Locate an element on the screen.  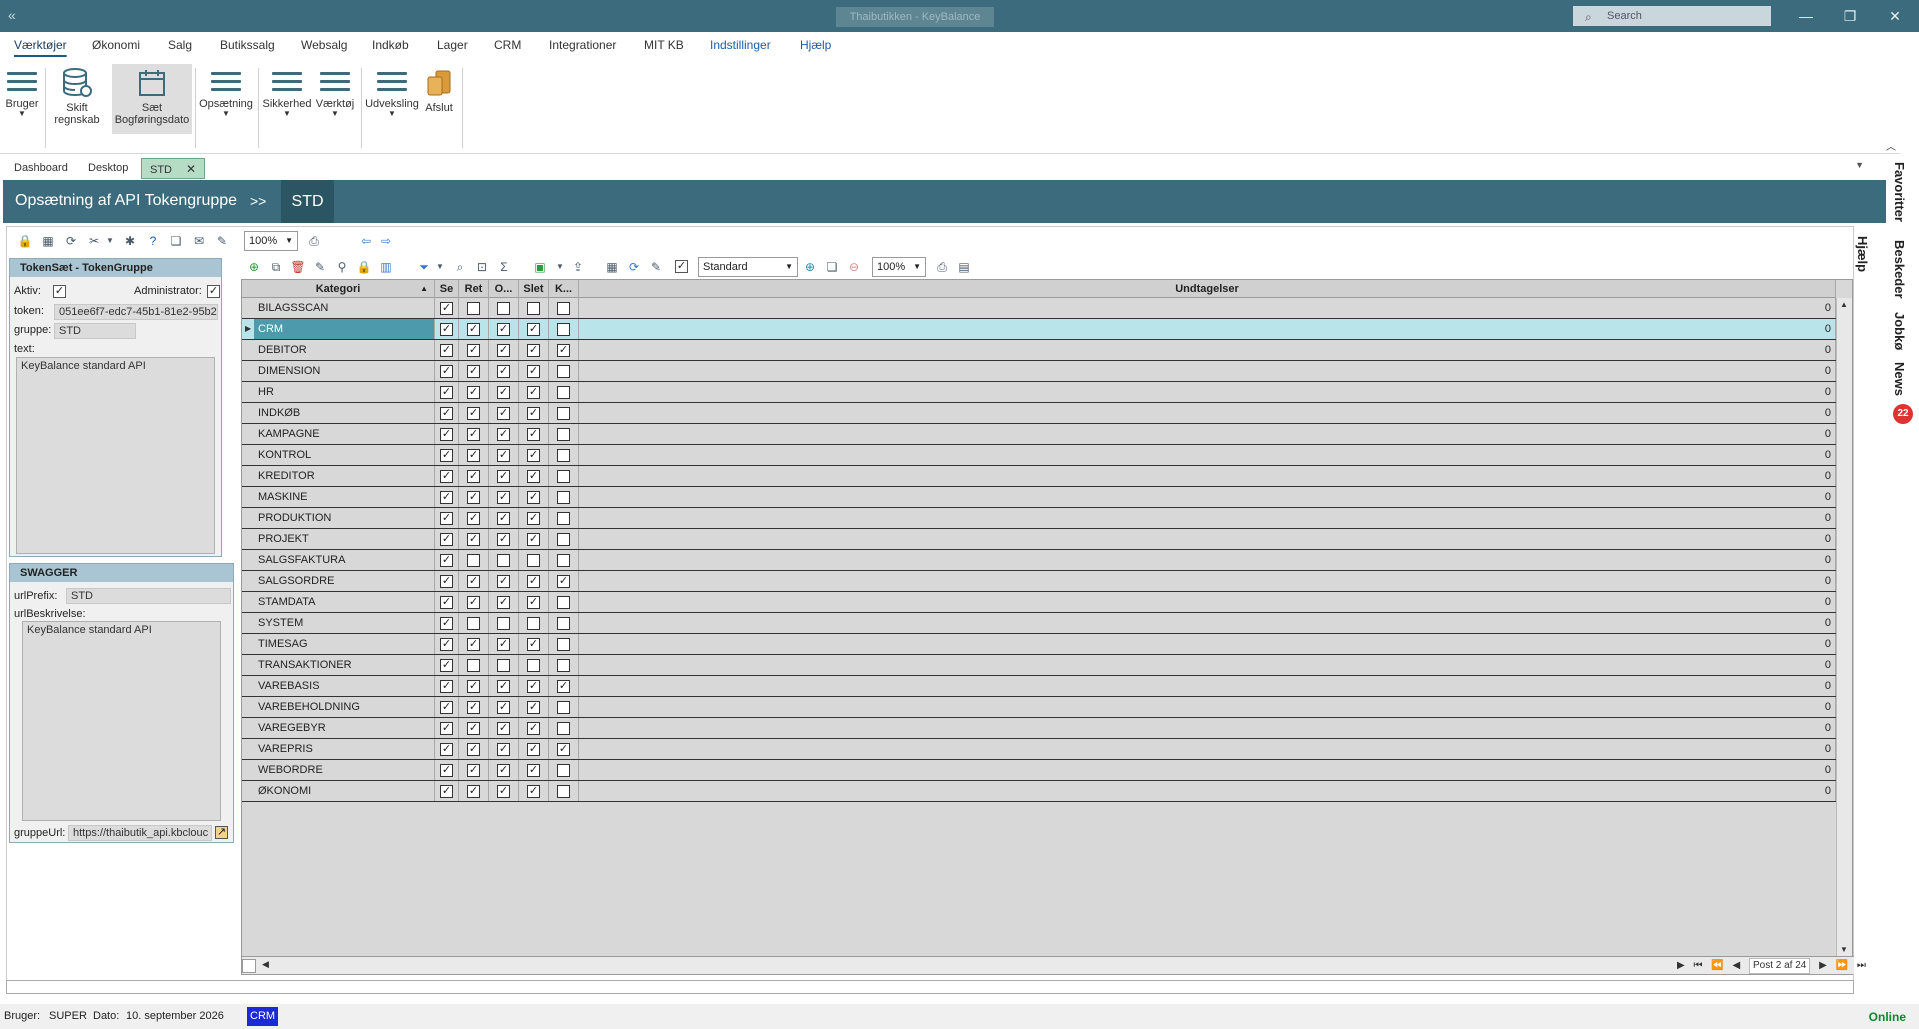
menu-lager: Lager is located at coordinates (452, 45).